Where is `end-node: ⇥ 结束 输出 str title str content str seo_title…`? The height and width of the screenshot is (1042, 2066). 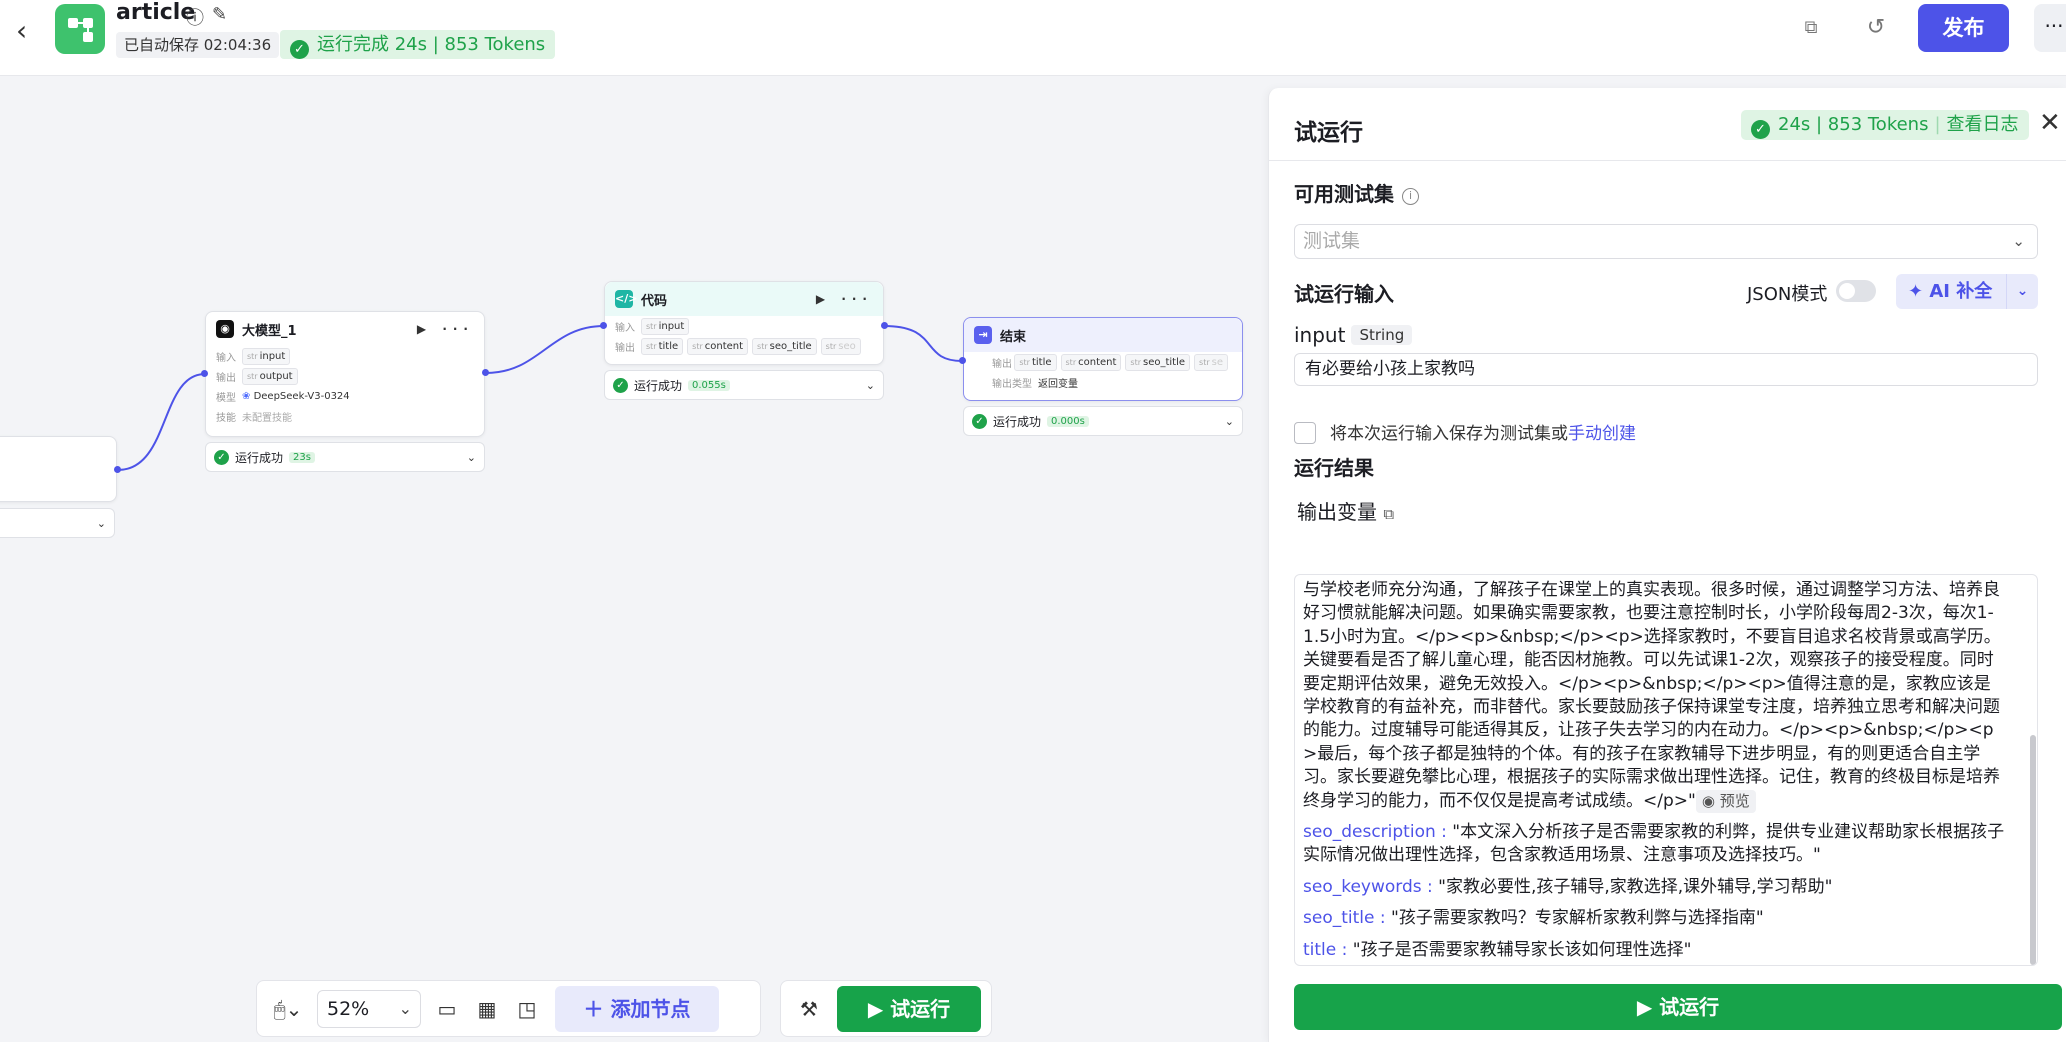 end-node: ⇥ 结束 输出 str title str content str seo_title… is located at coordinates (1103, 359).